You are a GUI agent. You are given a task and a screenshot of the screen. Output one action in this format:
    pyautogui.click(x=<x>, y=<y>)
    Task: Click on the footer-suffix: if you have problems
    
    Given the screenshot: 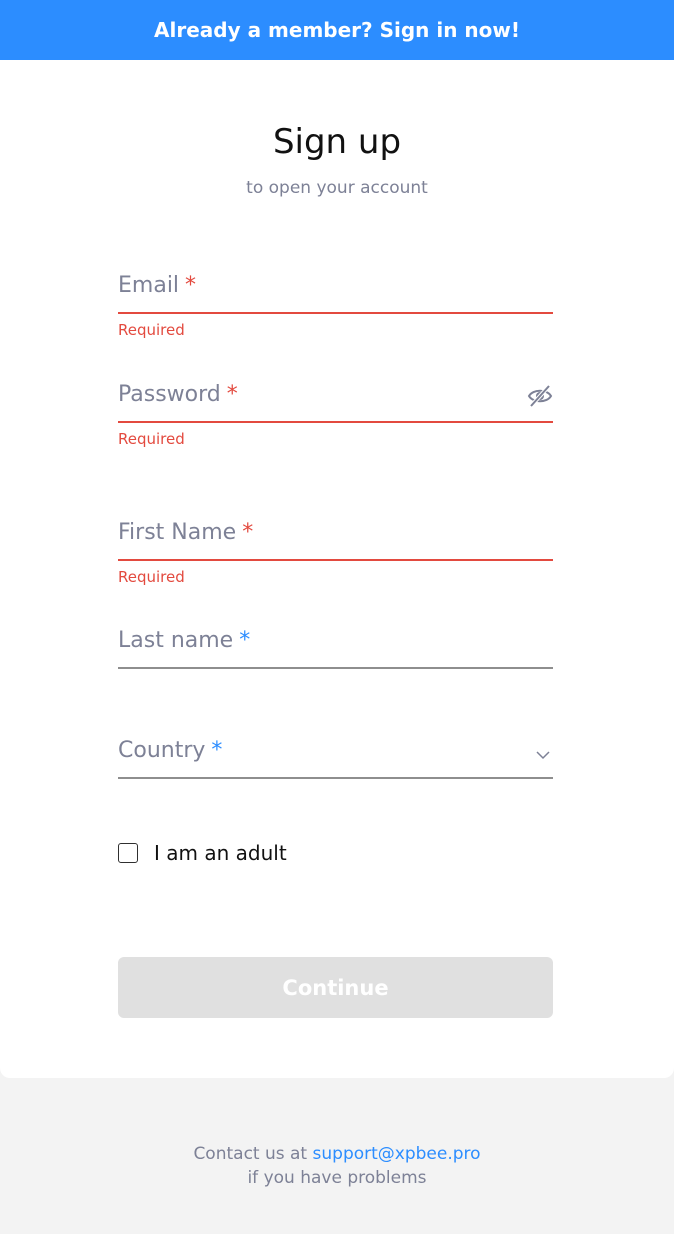 What is the action you would take?
    pyautogui.click(x=337, y=1178)
    